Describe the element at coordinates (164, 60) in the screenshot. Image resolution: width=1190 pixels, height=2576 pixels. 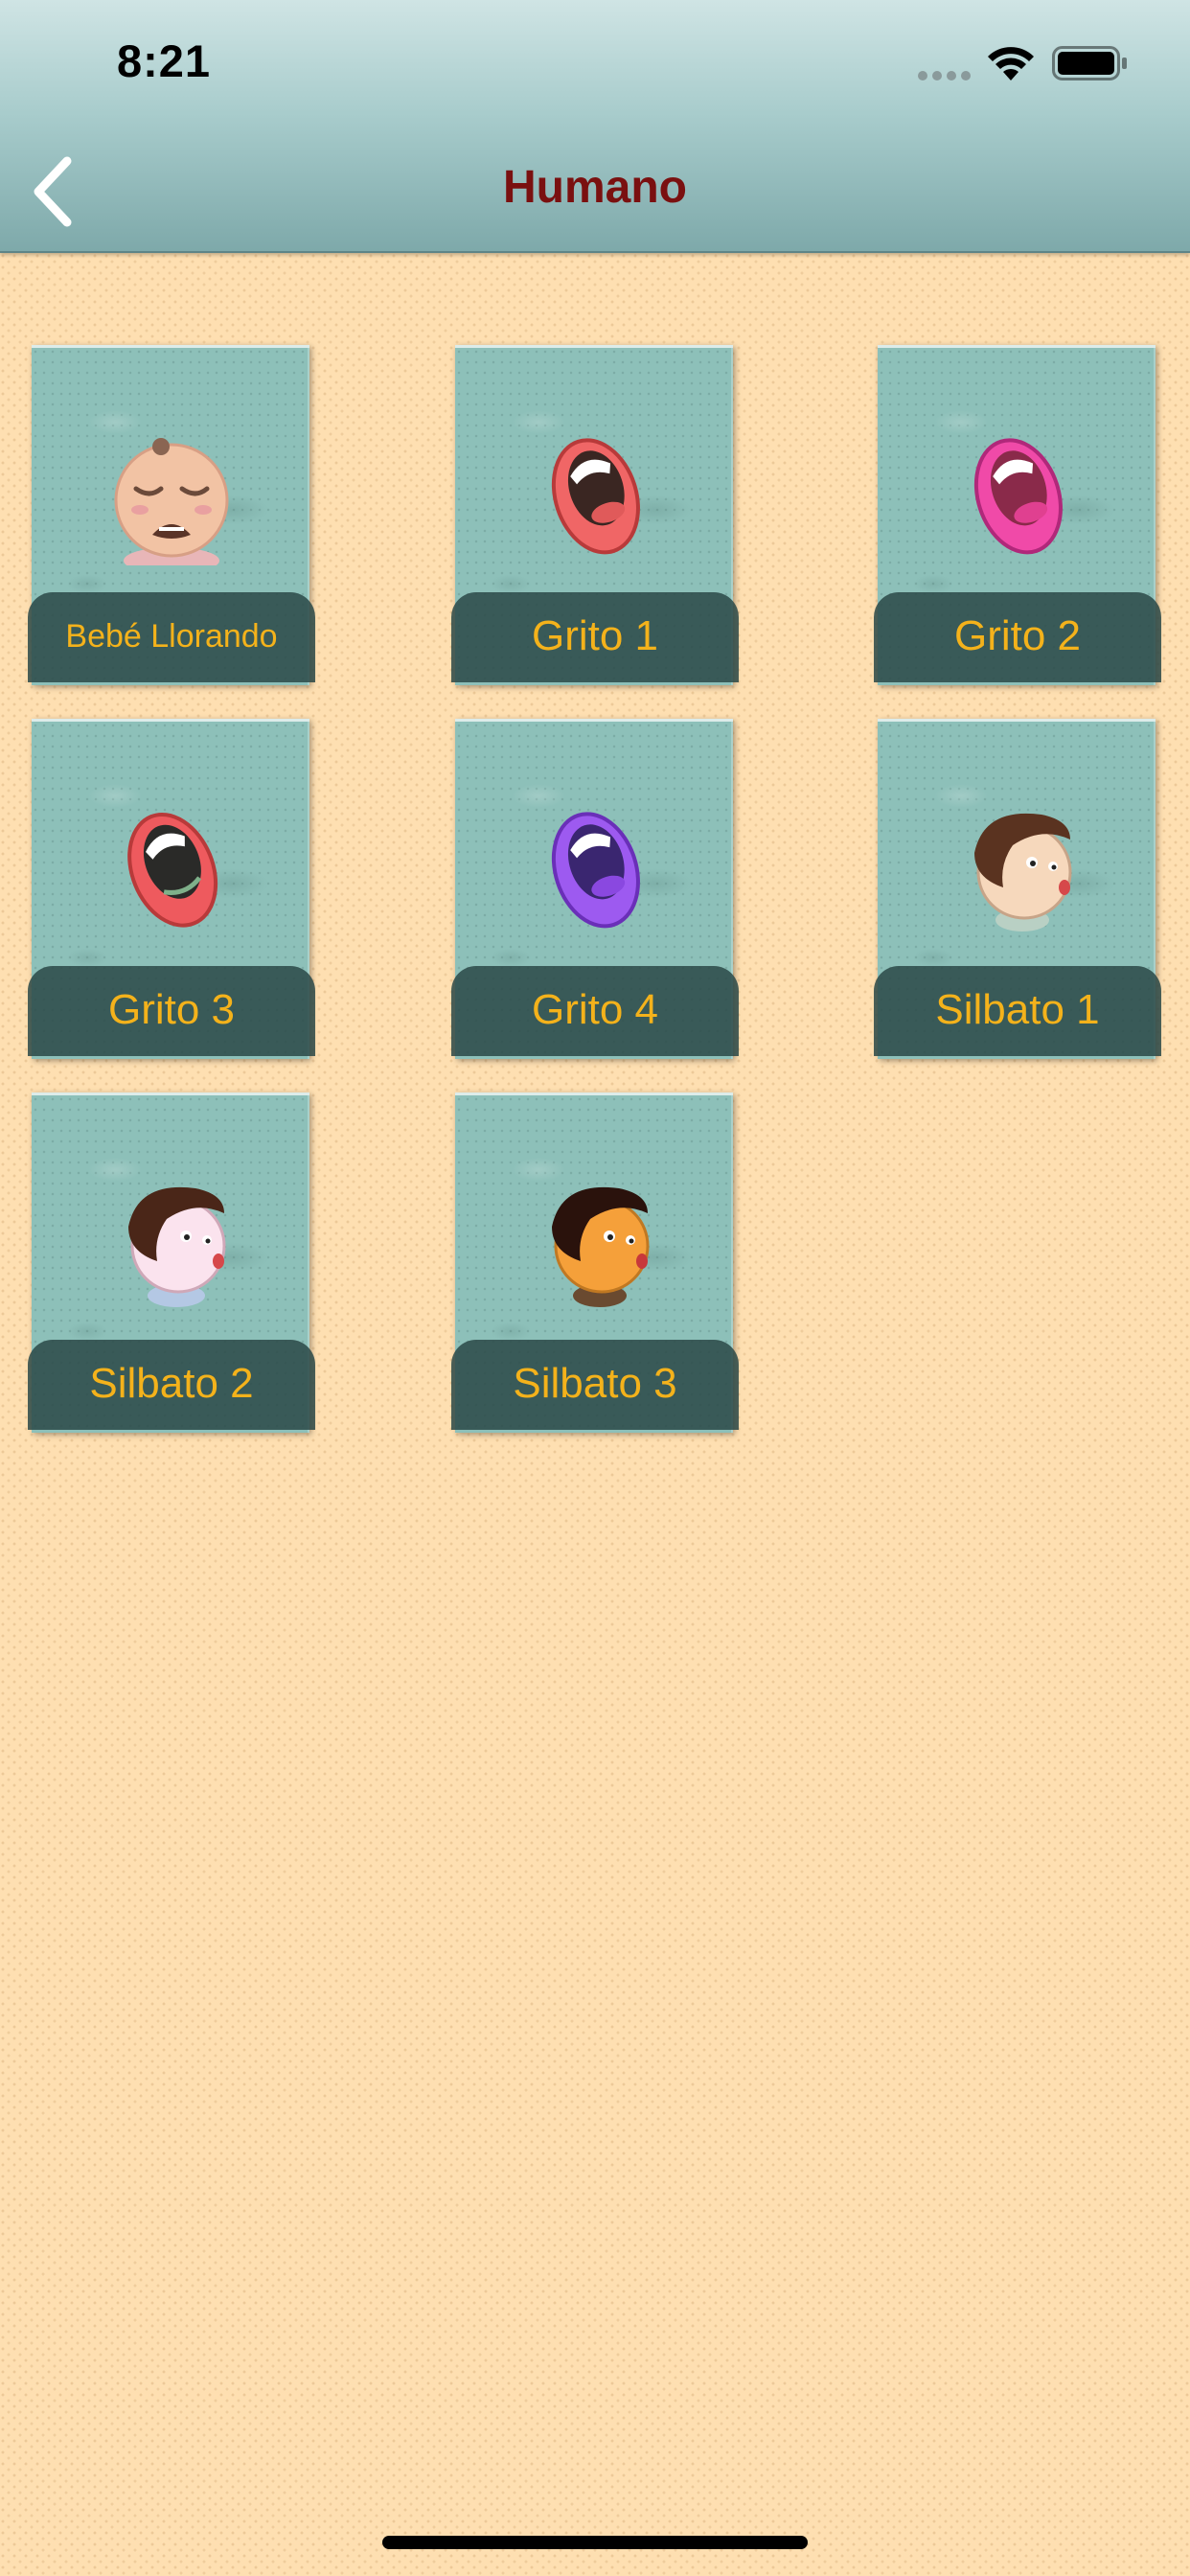
I see `status-time: 8:21` at that location.